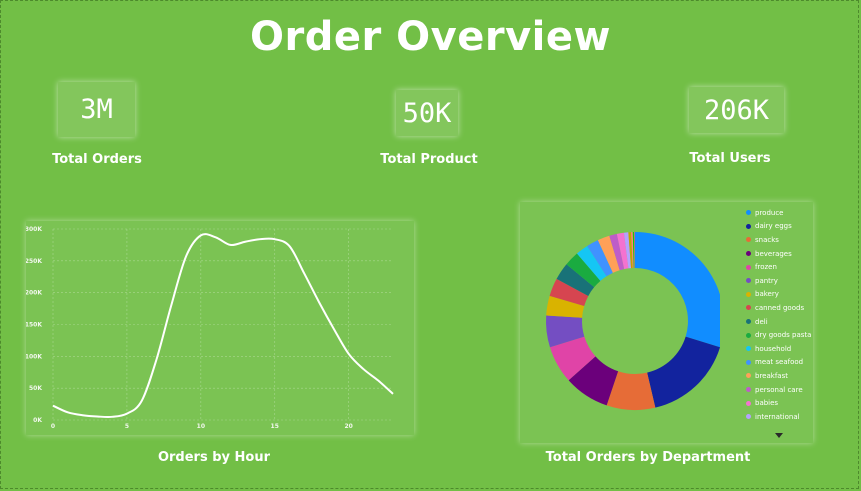 The width and height of the screenshot is (861, 491). I want to click on legend-item: snacks, so click(782, 240).